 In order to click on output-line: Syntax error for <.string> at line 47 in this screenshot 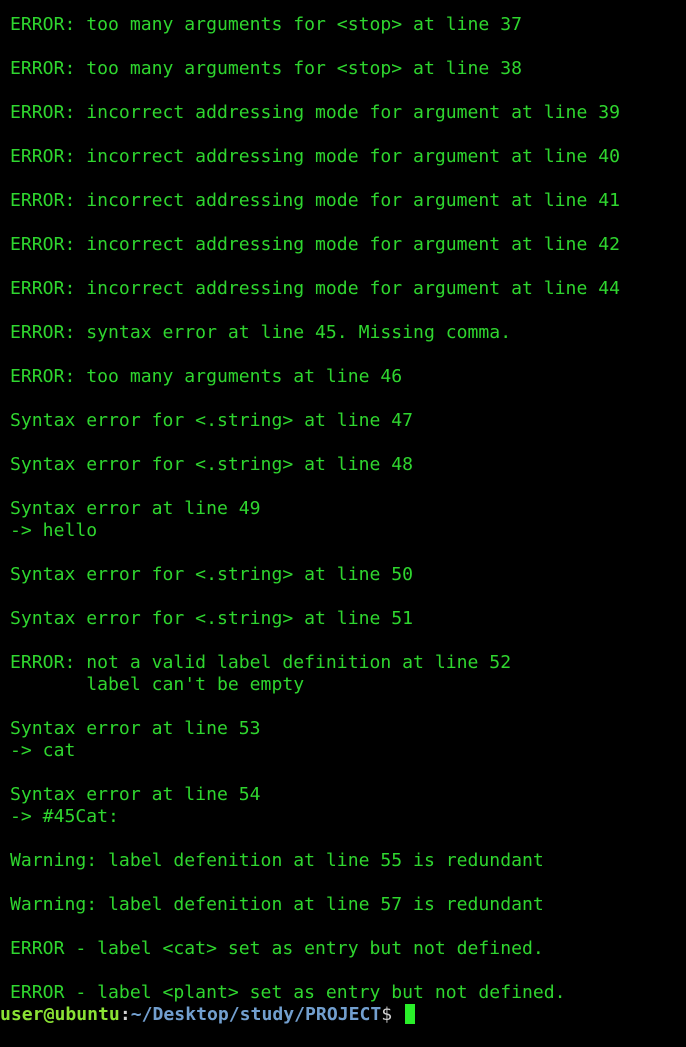, I will do `click(212, 420)`.